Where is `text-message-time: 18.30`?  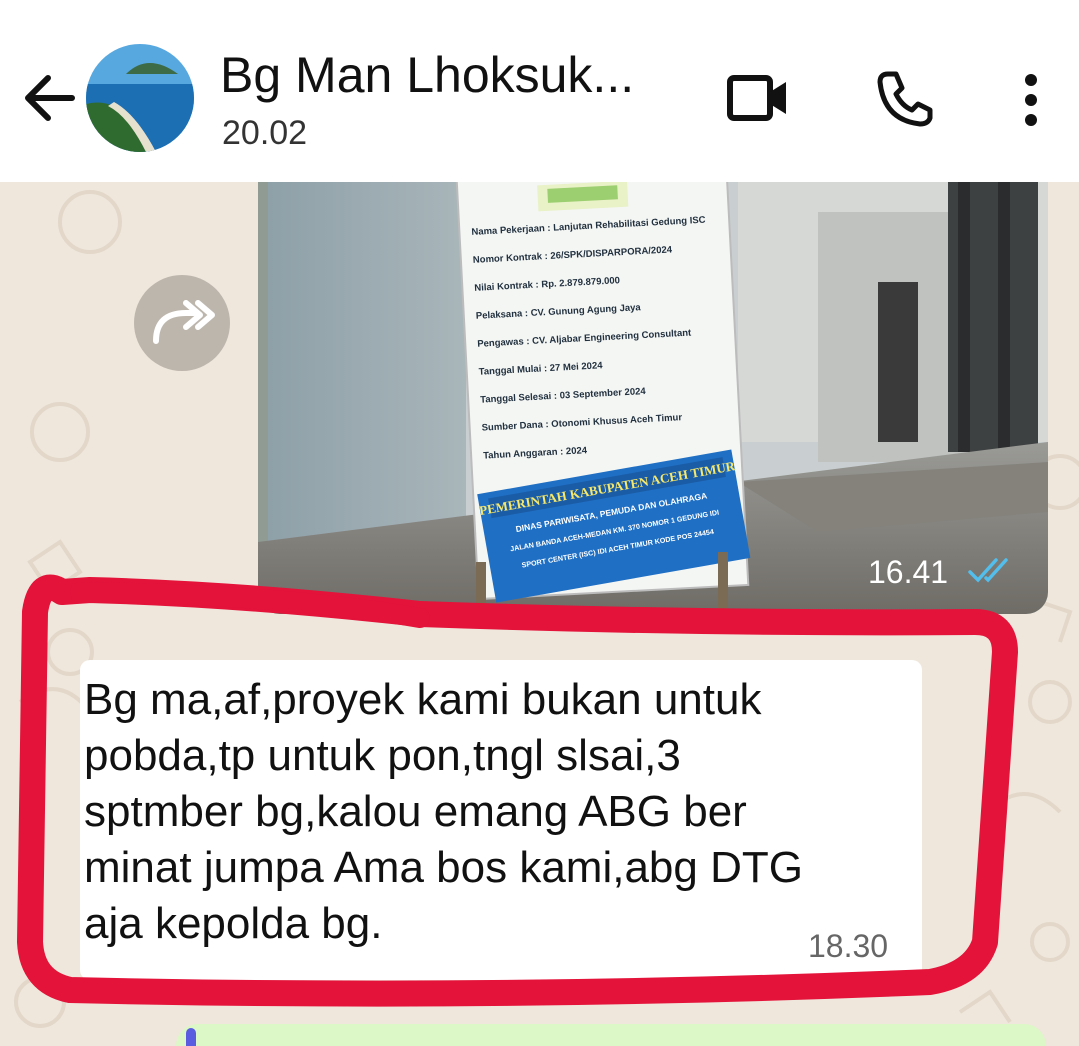 text-message-time: 18.30 is located at coordinates (848, 946).